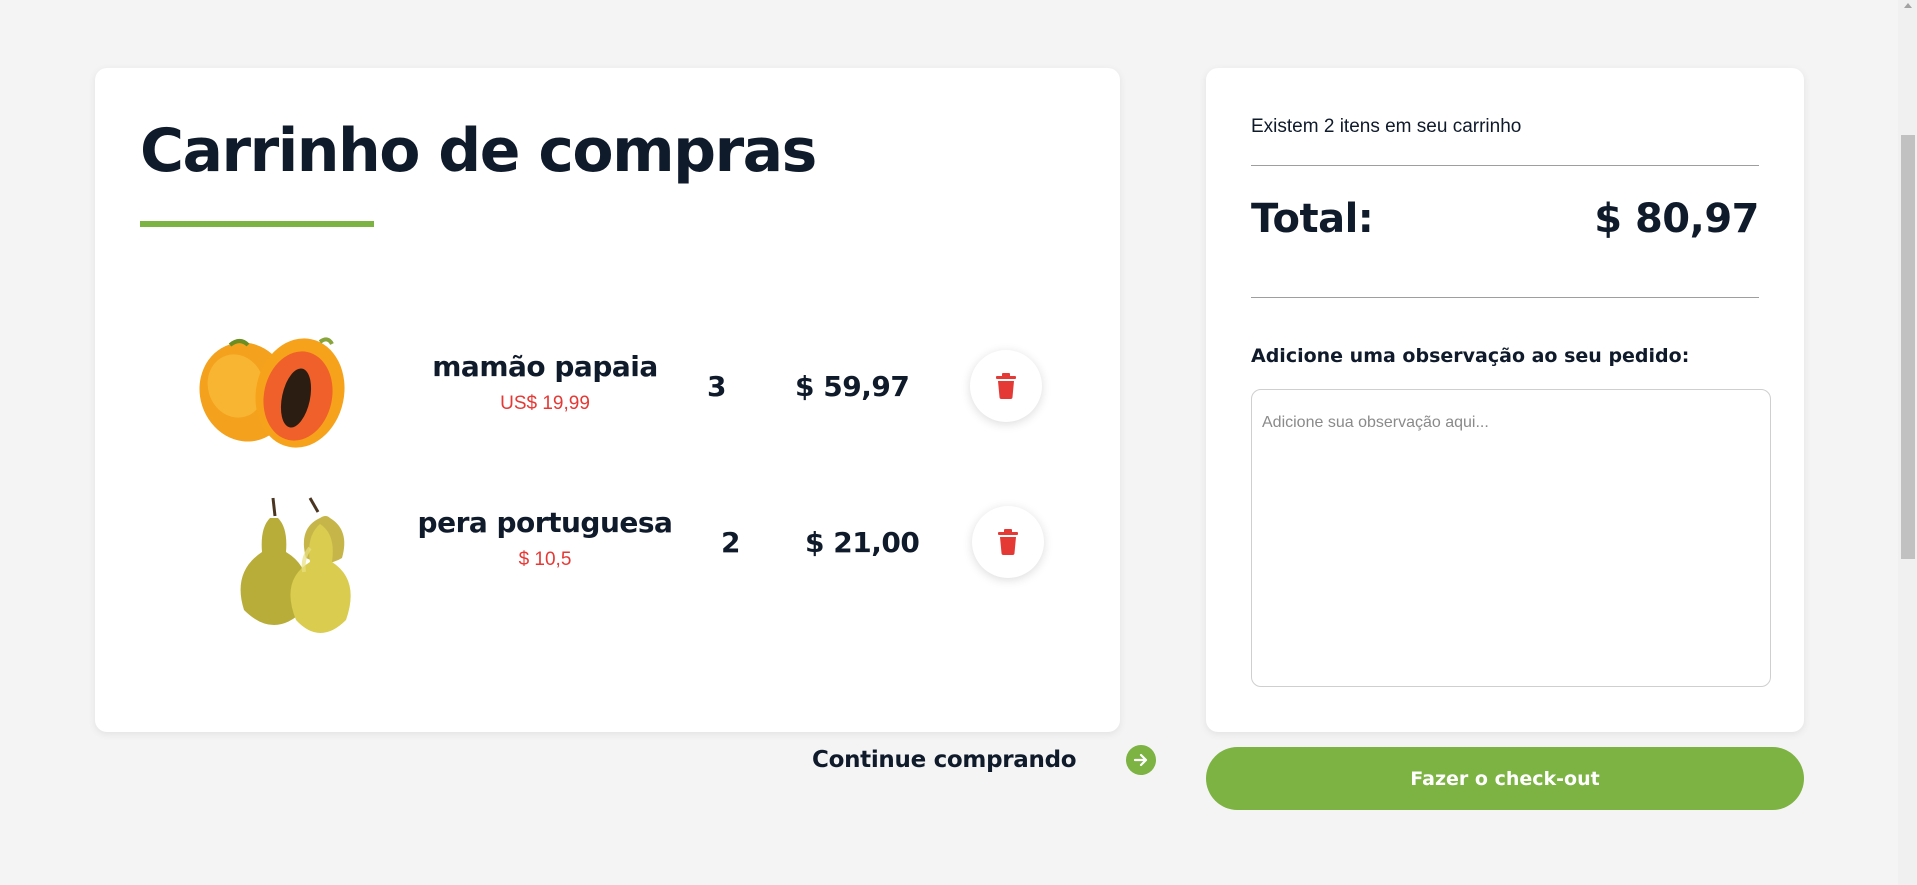  I want to click on item-info: pera portuguesa $ 10,5, so click(545, 538).